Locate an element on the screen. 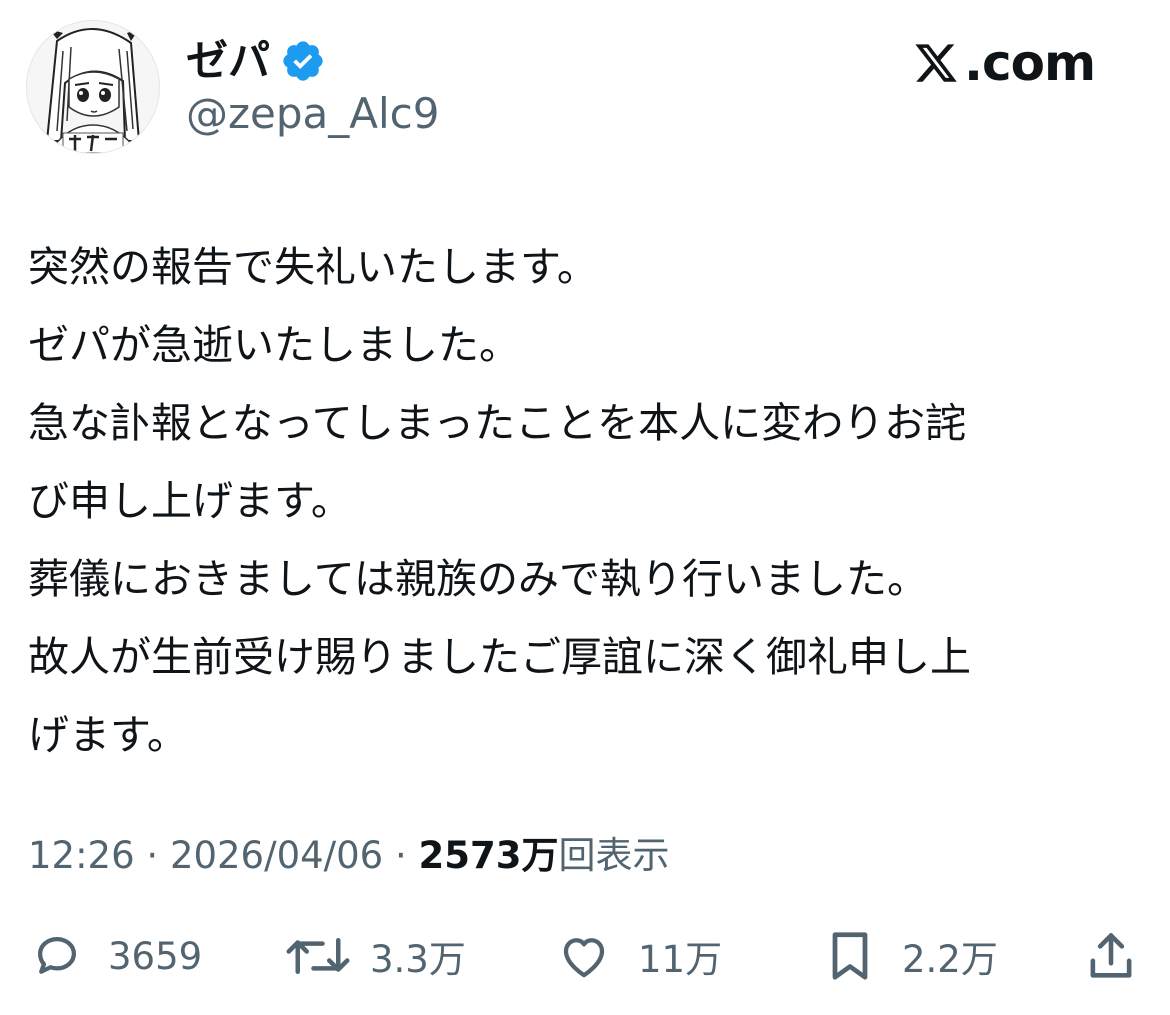 The height and width of the screenshot is (1015, 1170). like-button: 11万 is located at coordinates (637, 956).